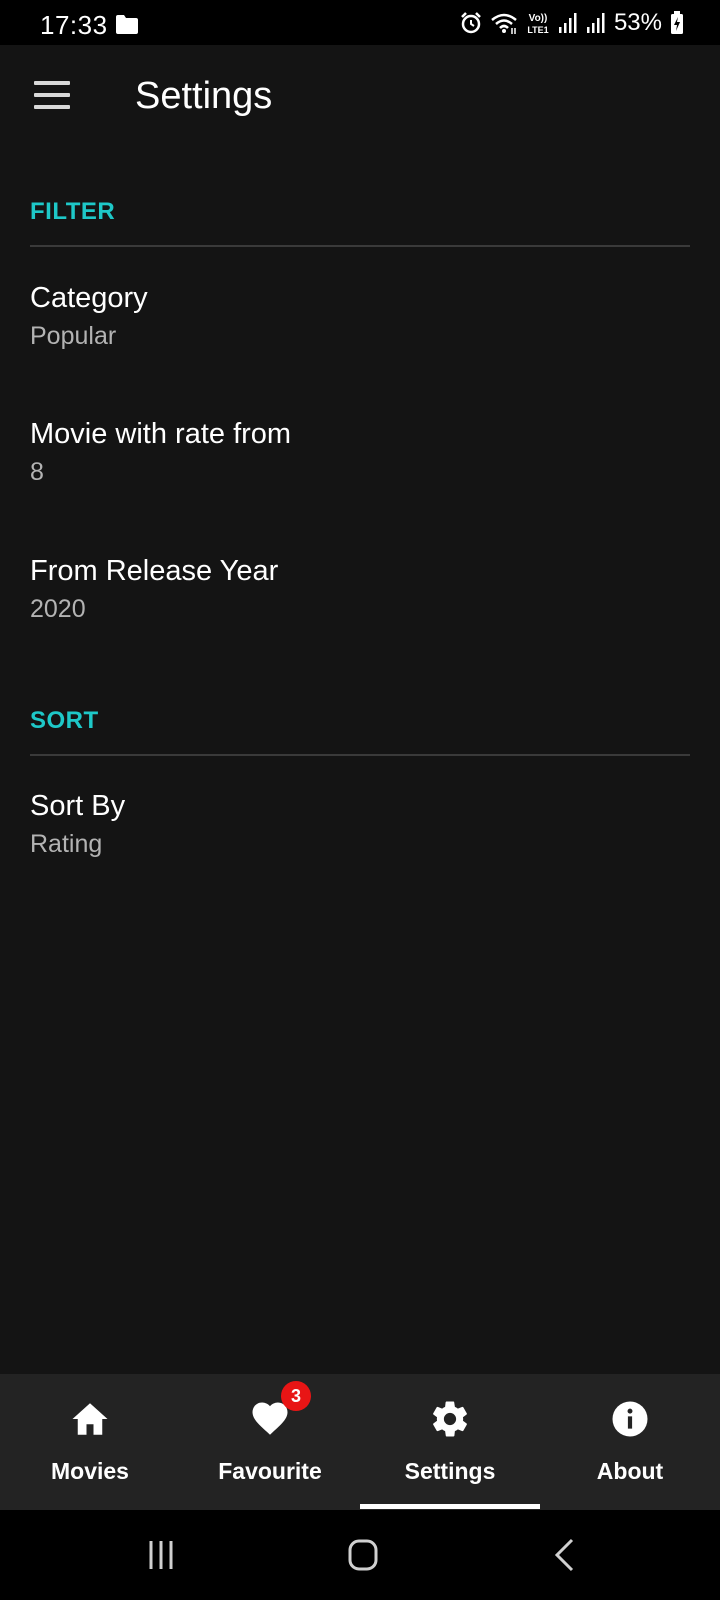 The height and width of the screenshot is (1600, 720). I want to click on pref-title: From Release Year, so click(154, 571).